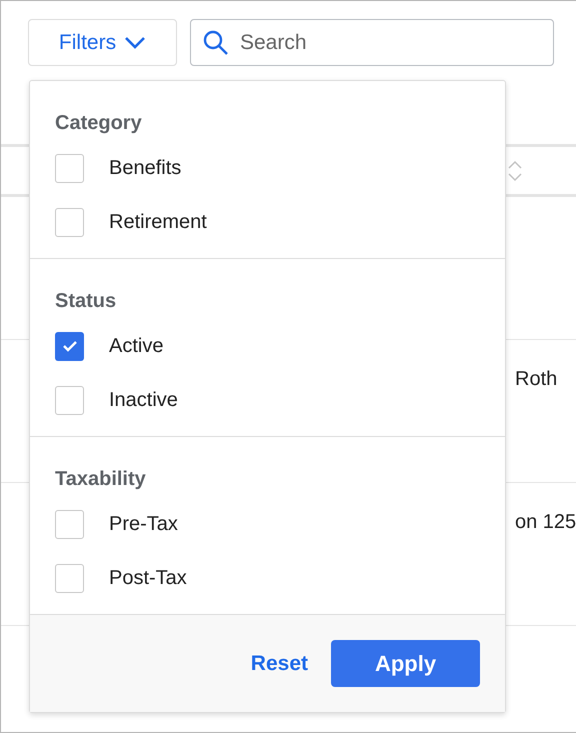 The width and height of the screenshot is (576, 733). Describe the element at coordinates (86, 301) in the screenshot. I see `section-title: Status` at that location.